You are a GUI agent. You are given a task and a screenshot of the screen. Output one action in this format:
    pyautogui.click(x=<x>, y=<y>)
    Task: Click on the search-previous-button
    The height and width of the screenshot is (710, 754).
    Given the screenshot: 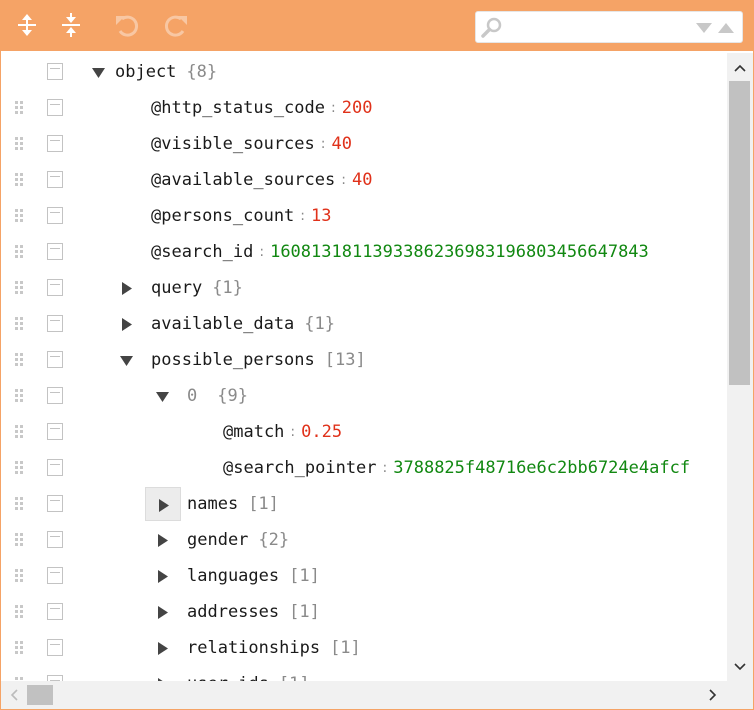 What is the action you would take?
    pyautogui.click(x=726, y=27)
    